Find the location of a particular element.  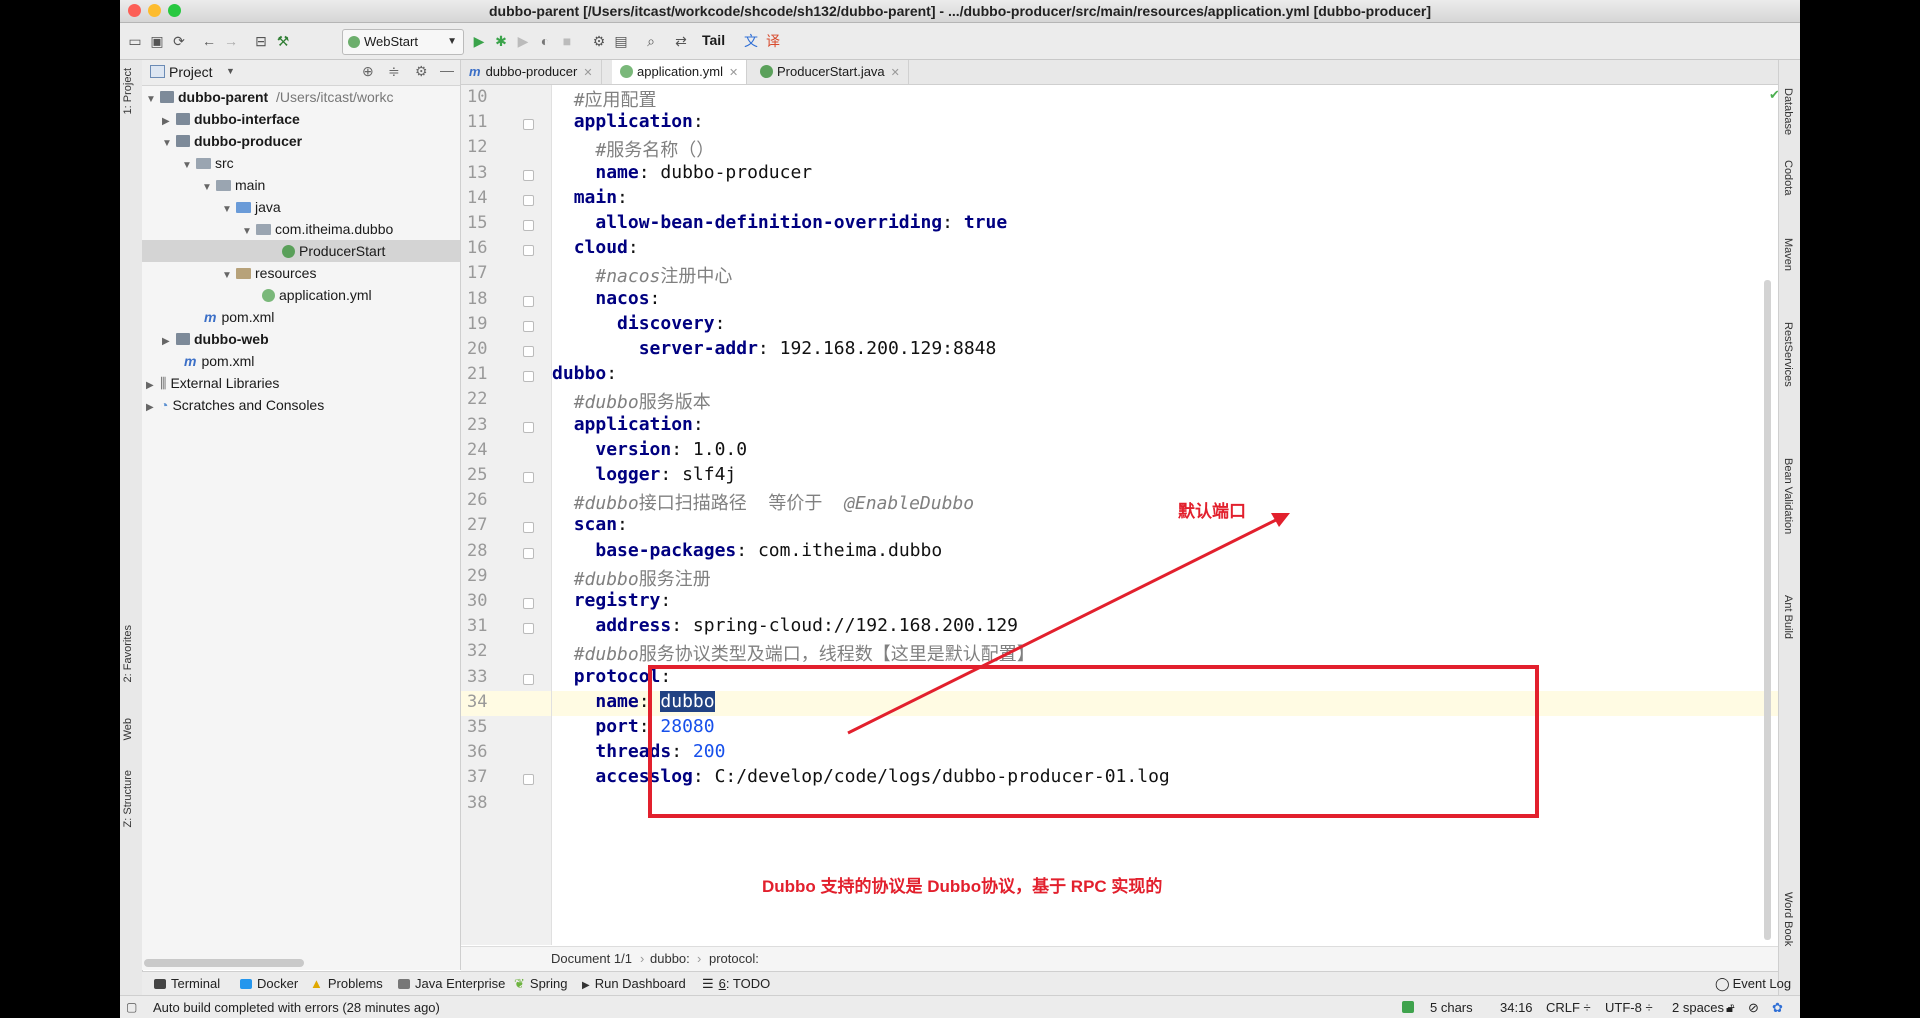

default-port-note: 默认端口 is located at coordinates (1212, 511).